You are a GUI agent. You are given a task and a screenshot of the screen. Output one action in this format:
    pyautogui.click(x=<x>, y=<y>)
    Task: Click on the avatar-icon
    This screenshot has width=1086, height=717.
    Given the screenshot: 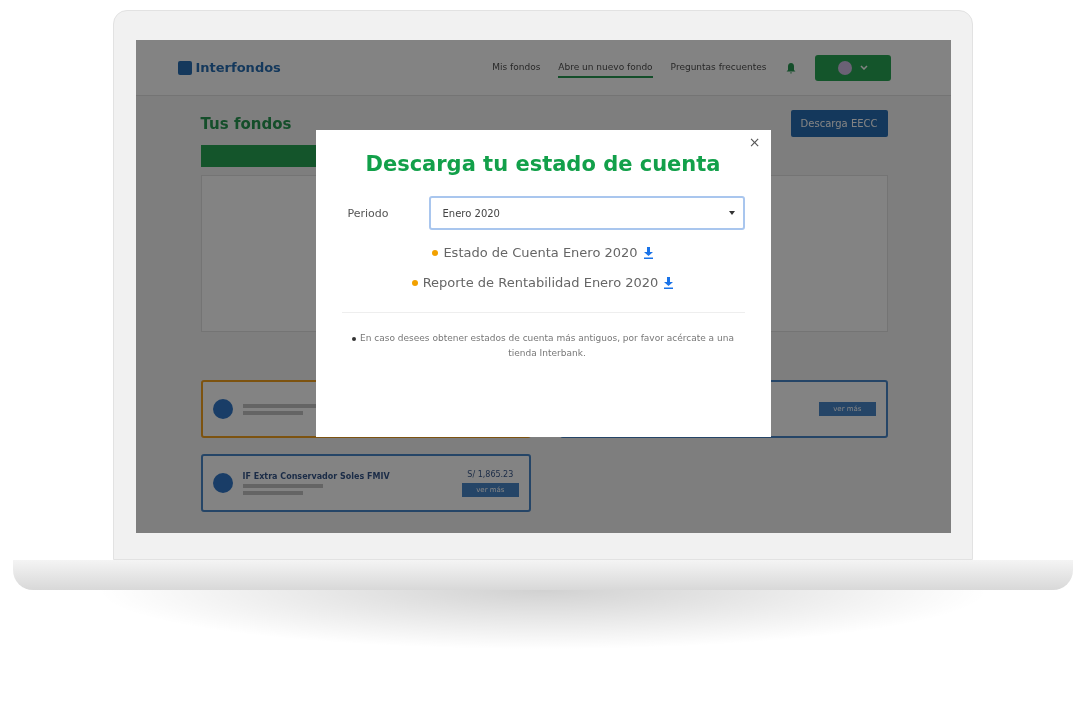 What is the action you would take?
    pyautogui.click(x=844, y=67)
    